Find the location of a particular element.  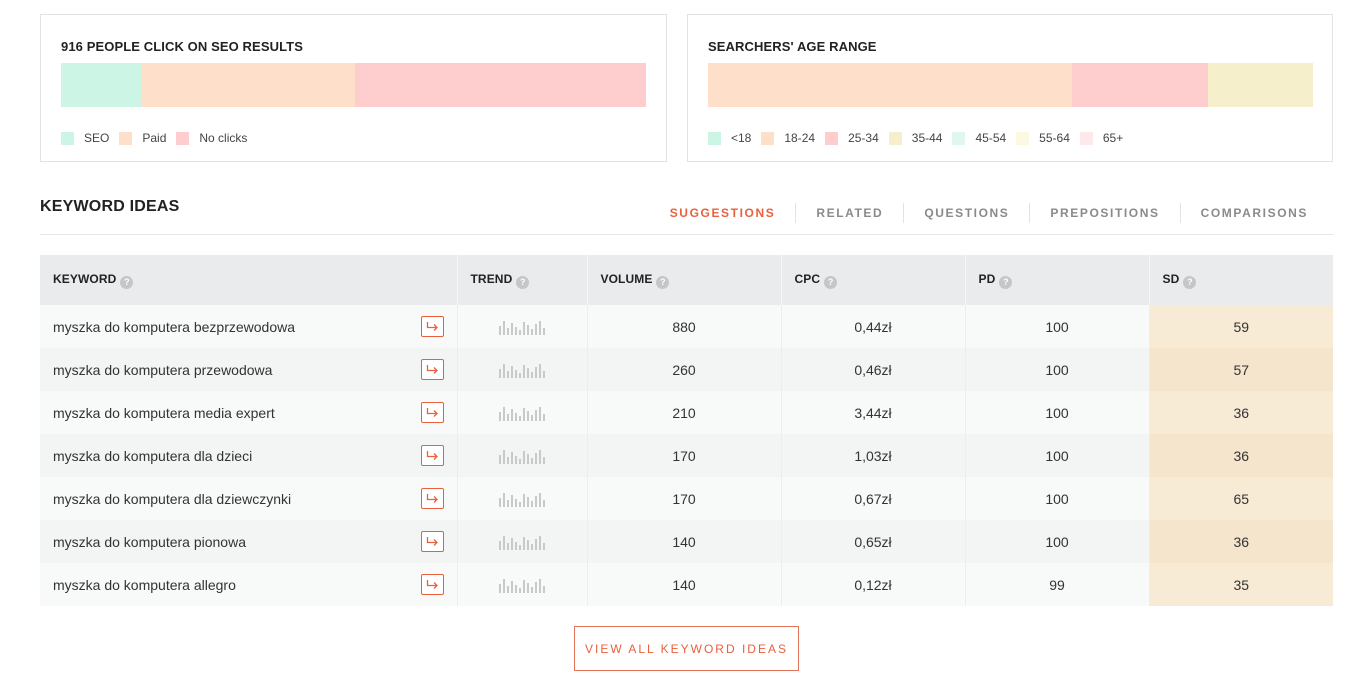

keyword-cell: myszka do komputera media expert is located at coordinates (249, 412).